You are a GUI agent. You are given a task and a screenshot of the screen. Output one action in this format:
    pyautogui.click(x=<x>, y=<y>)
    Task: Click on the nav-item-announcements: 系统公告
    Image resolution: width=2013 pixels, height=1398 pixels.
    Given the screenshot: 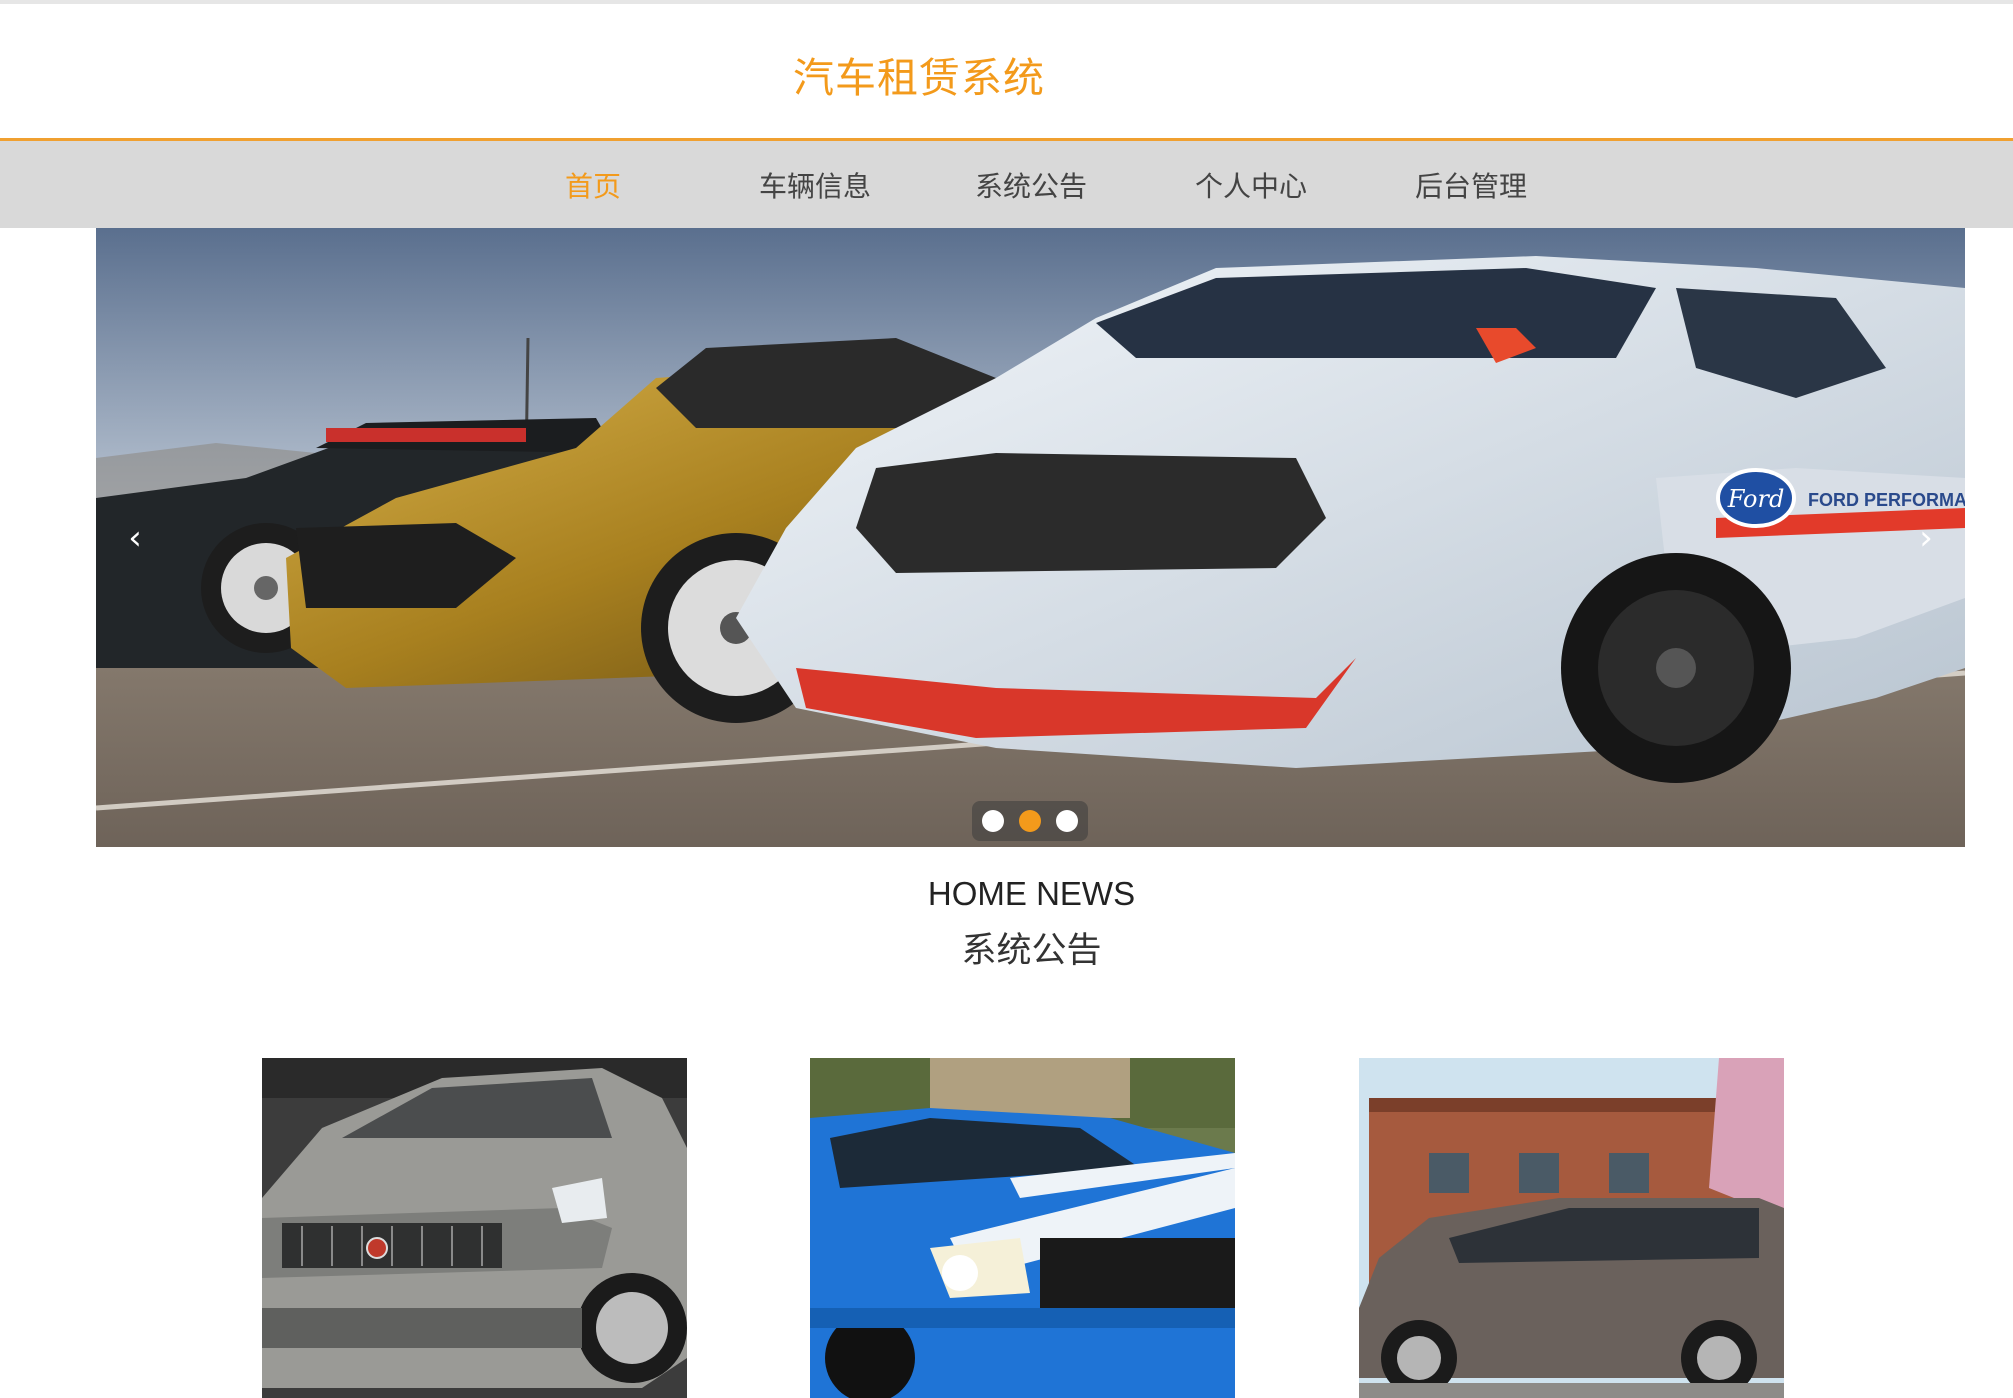 What is the action you would take?
    pyautogui.click(x=1031, y=185)
    